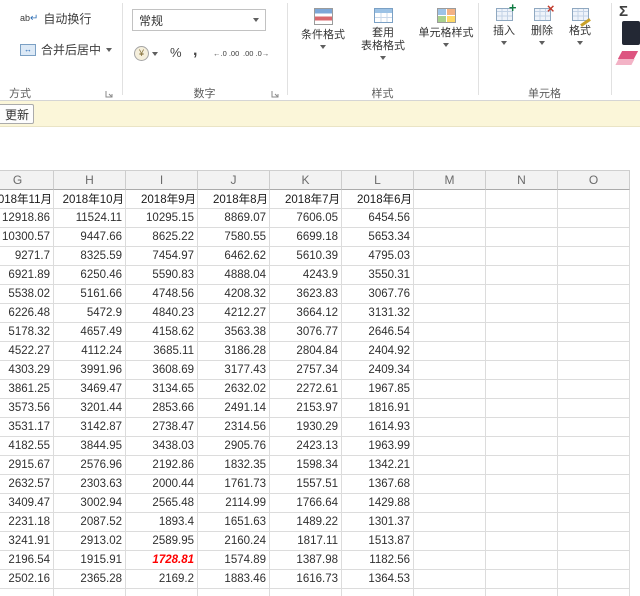  Describe the element at coordinates (446, 44) in the screenshot. I see `cell-styles-button: 单元格样式` at that location.